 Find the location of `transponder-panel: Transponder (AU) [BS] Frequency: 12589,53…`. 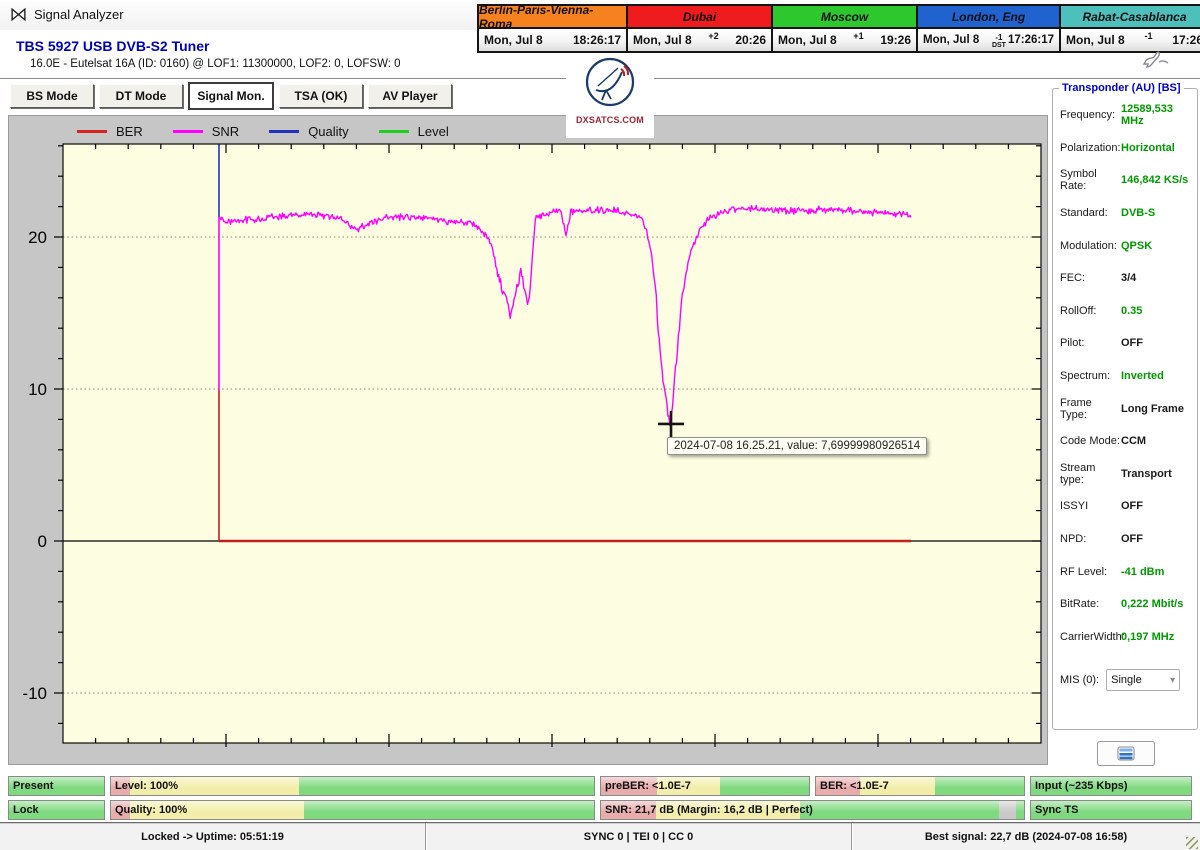

transponder-panel: Transponder (AU) [BS] Frequency: 12589,53… is located at coordinates (1125, 406).